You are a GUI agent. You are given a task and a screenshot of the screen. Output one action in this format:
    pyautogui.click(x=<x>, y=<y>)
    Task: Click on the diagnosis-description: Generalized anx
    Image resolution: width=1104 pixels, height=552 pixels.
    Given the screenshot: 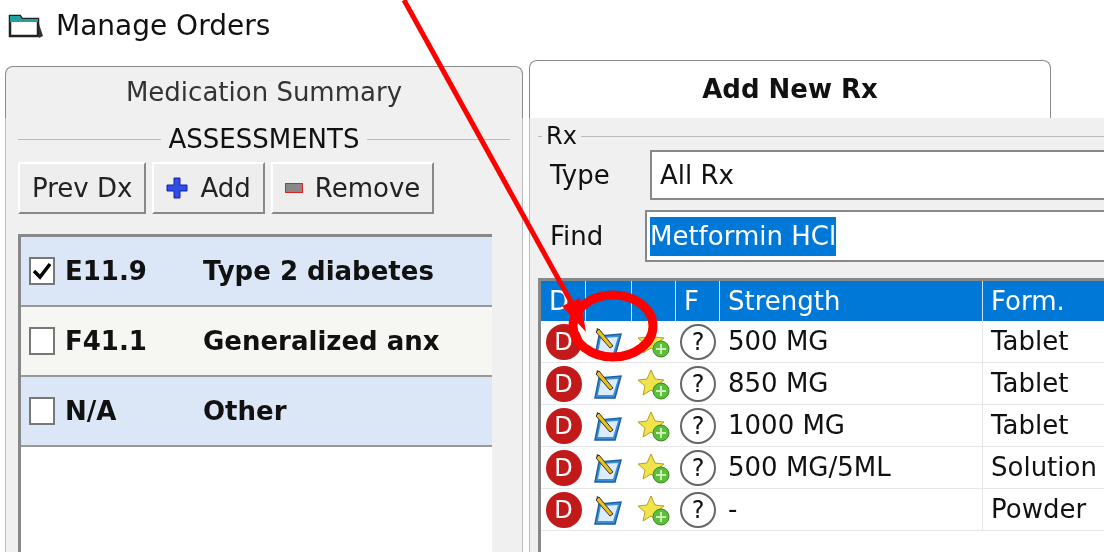 What is the action you would take?
    pyautogui.click(x=321, y=341)
    